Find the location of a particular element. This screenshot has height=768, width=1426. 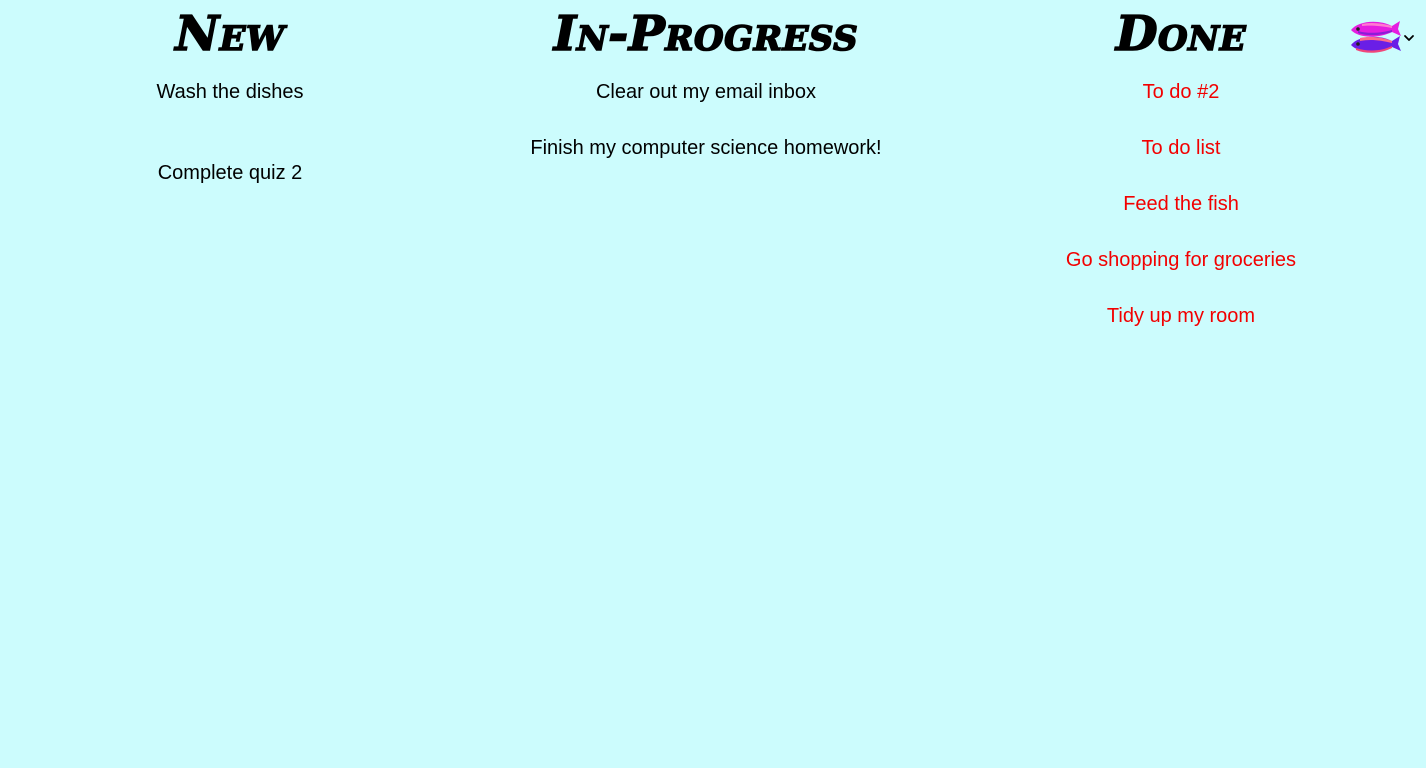

account-menu-button is located at coordinates (1383, 38).